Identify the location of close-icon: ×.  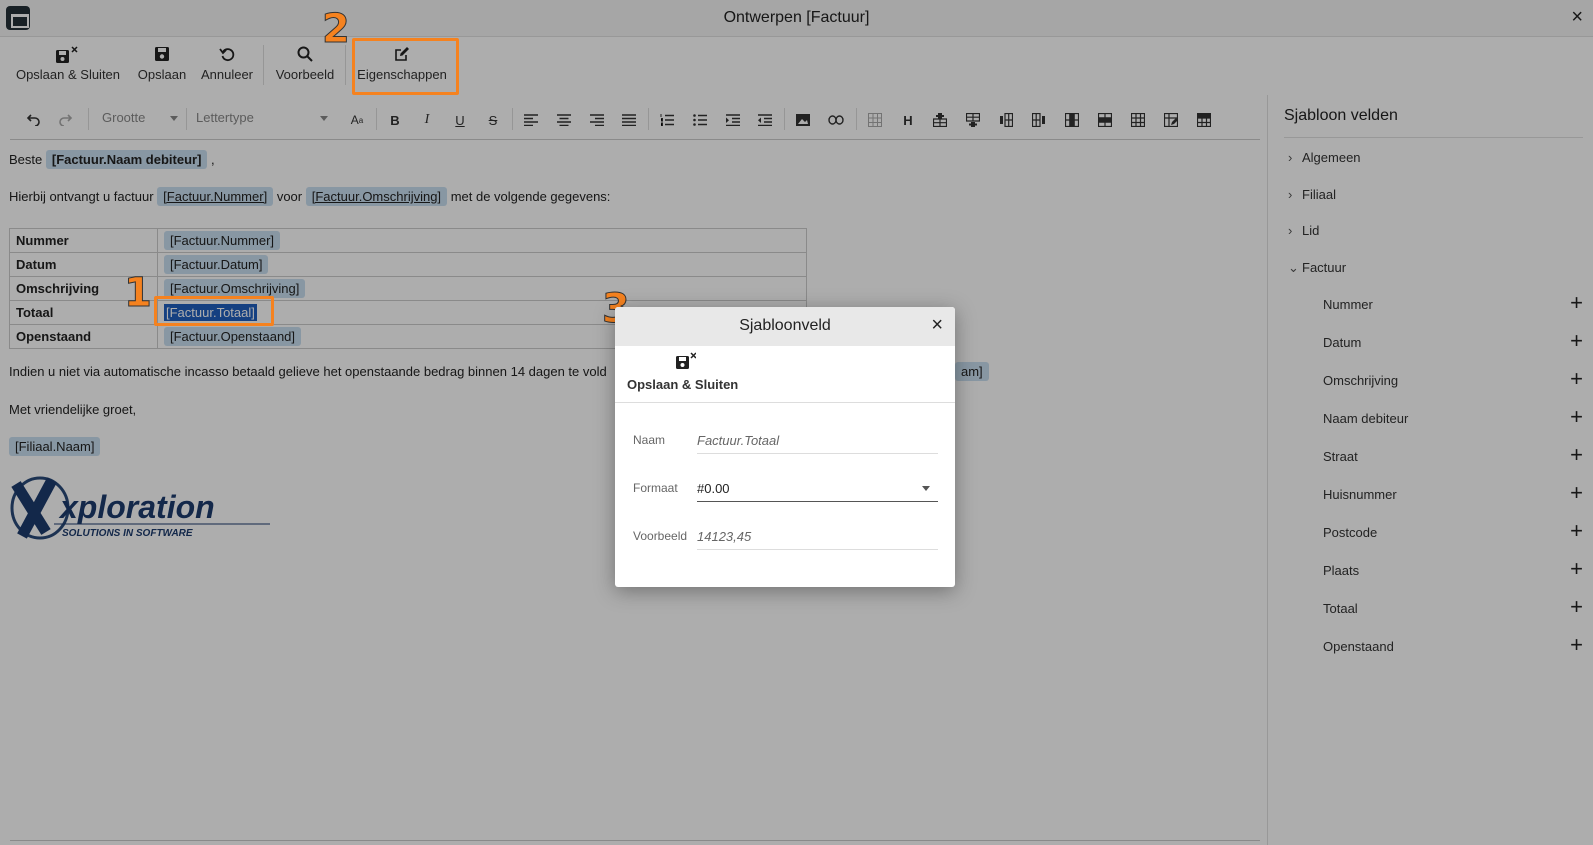
(937, 325).